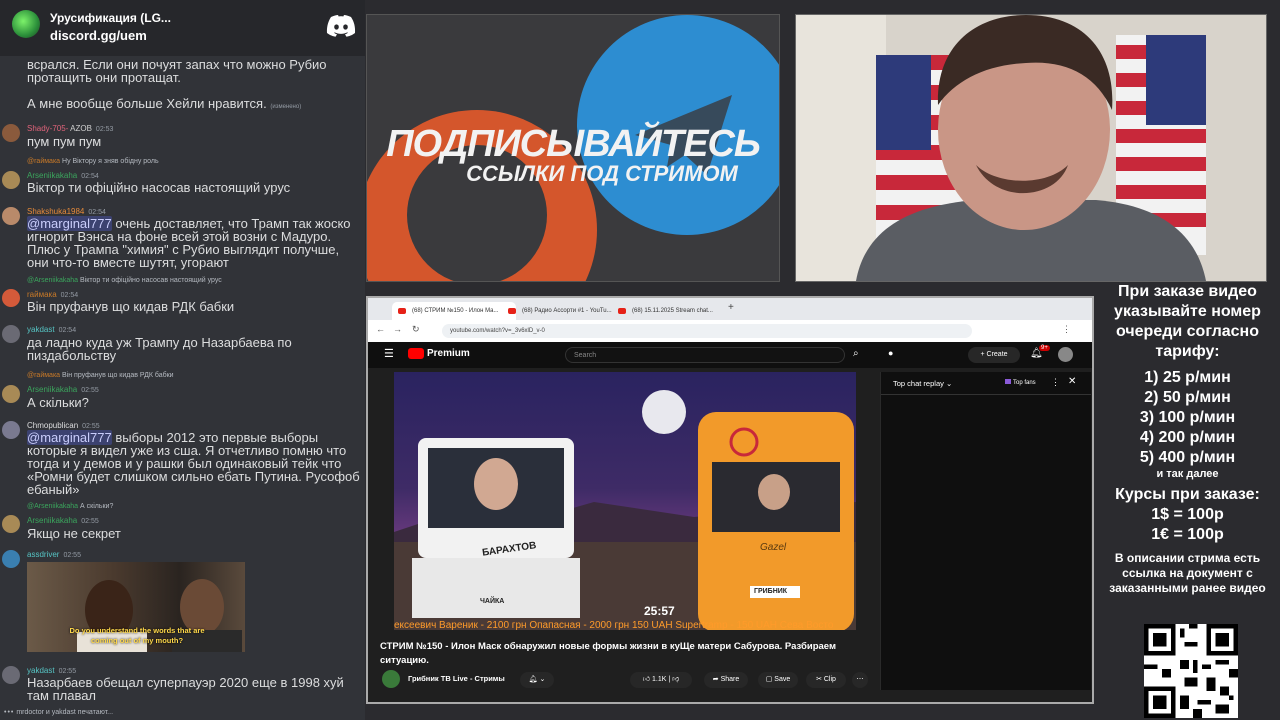  What do you see at coordinates (860, 680) in the screenshot?
I see `more-actions-icon: ⋯` at bounding box center [860, 680].